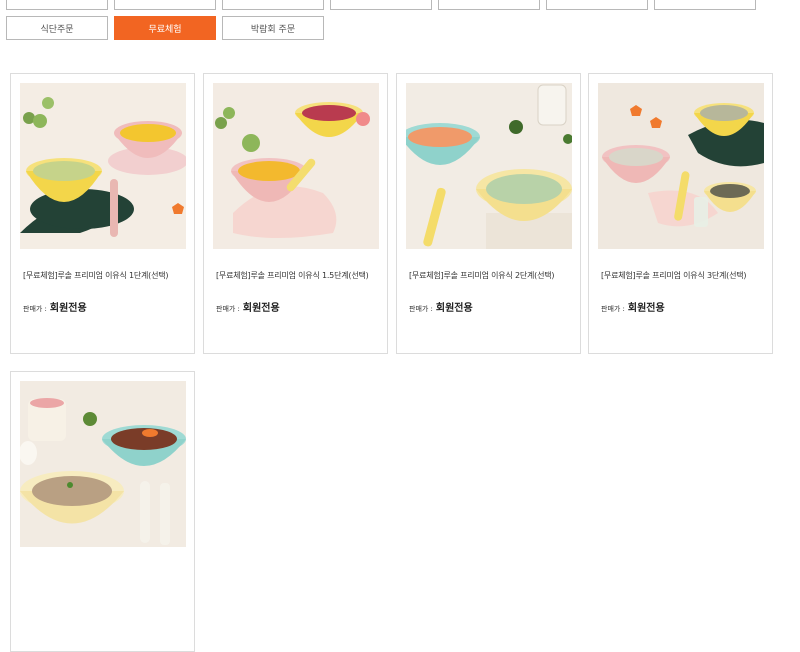  Describe the element at coordinates (273, 28) in the screenshot. I see `tab-expo-order: 박람회 주문` at that location.